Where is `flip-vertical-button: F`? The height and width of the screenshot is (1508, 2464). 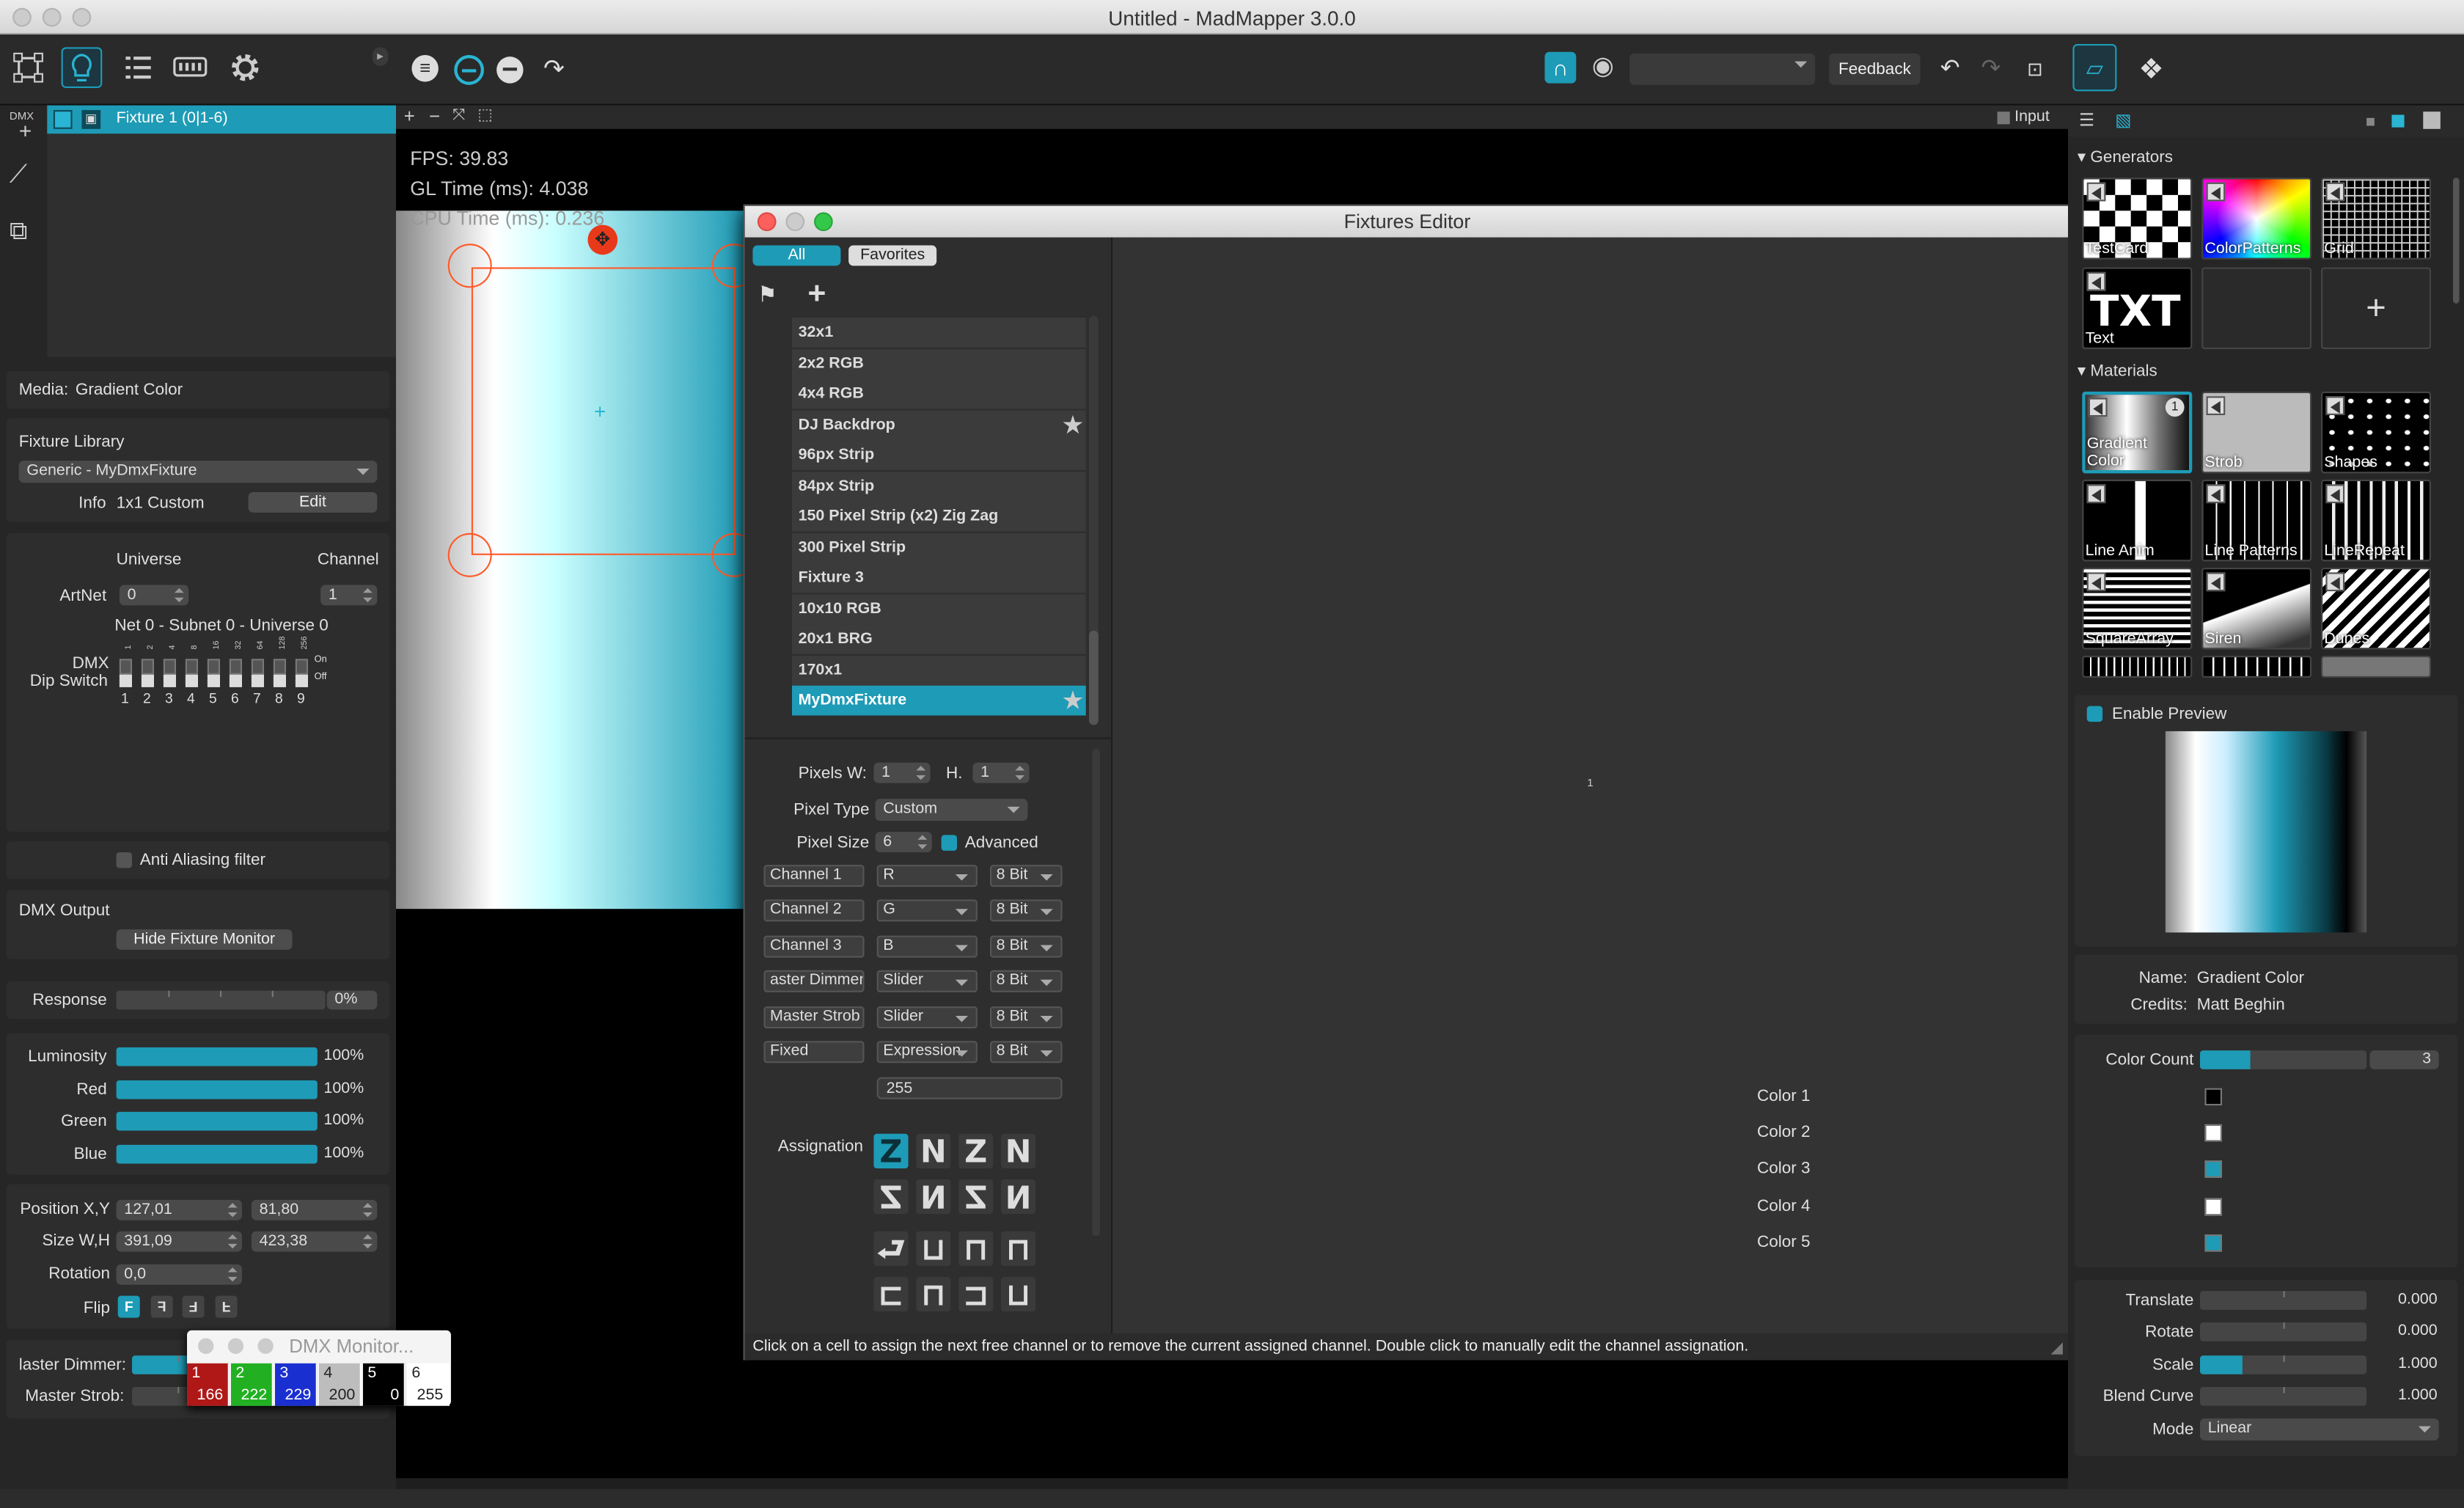
flip-vertical-button: F is located at coordinates (193, 1306).